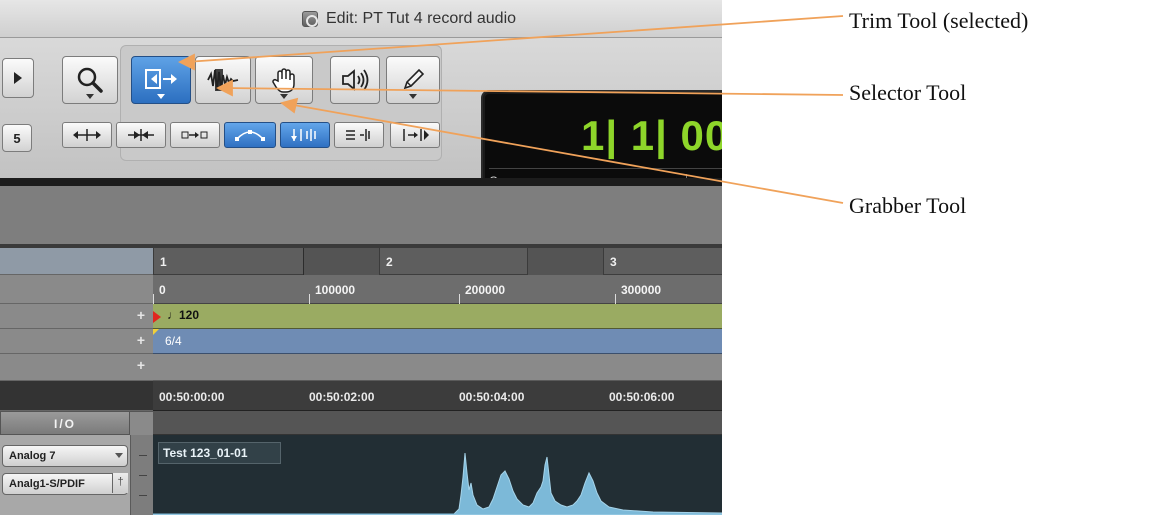 Image resolution: width=1149 pixels, height=515 pixels. I want to click on arrow-selector-tool, so click(533, 91).